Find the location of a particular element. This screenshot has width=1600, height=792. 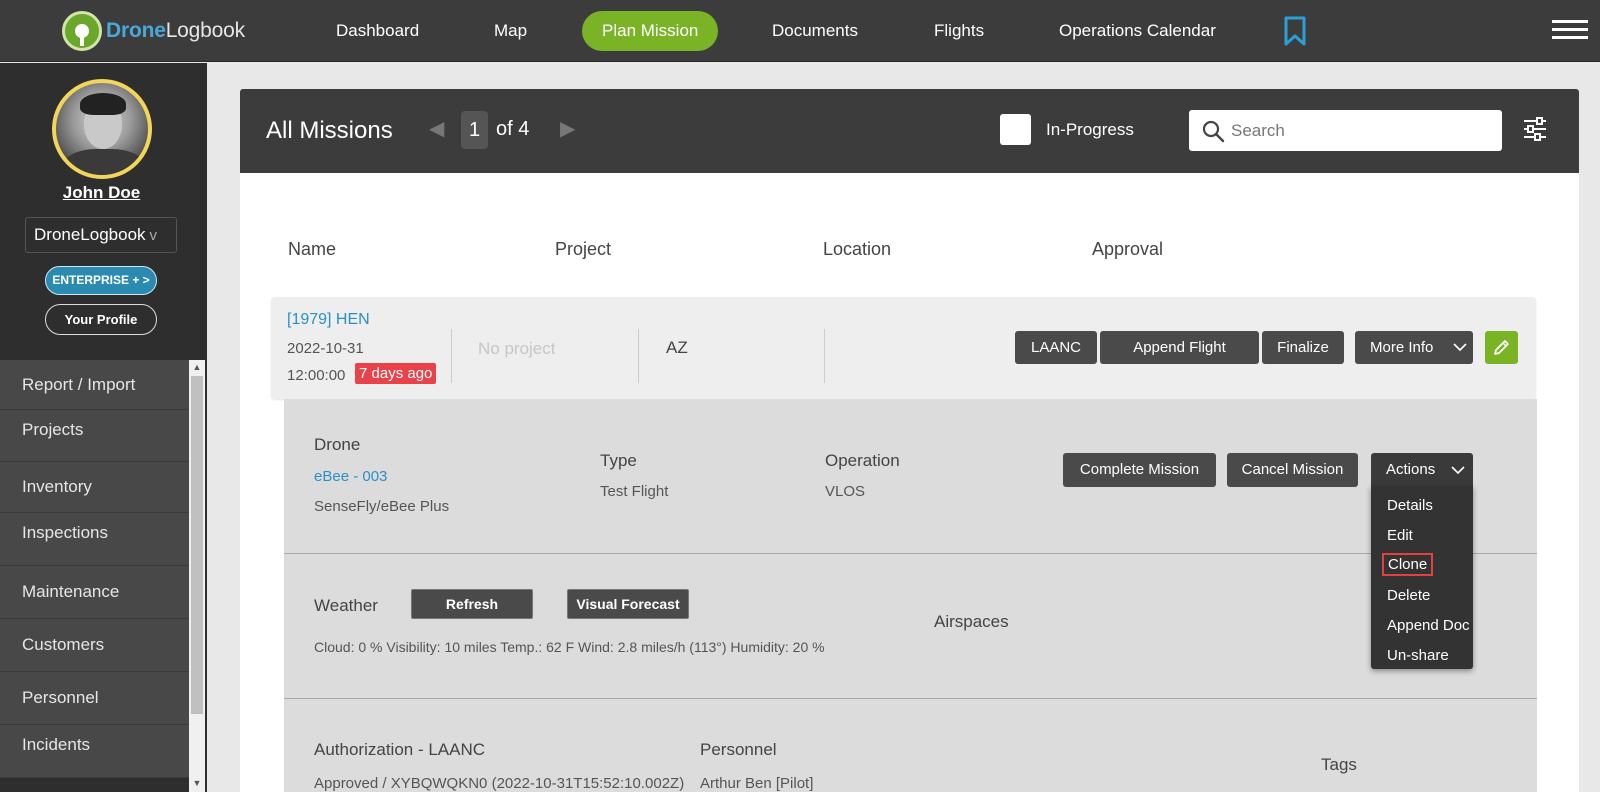

drone-logo-icon is located at coordinates (82, 31).